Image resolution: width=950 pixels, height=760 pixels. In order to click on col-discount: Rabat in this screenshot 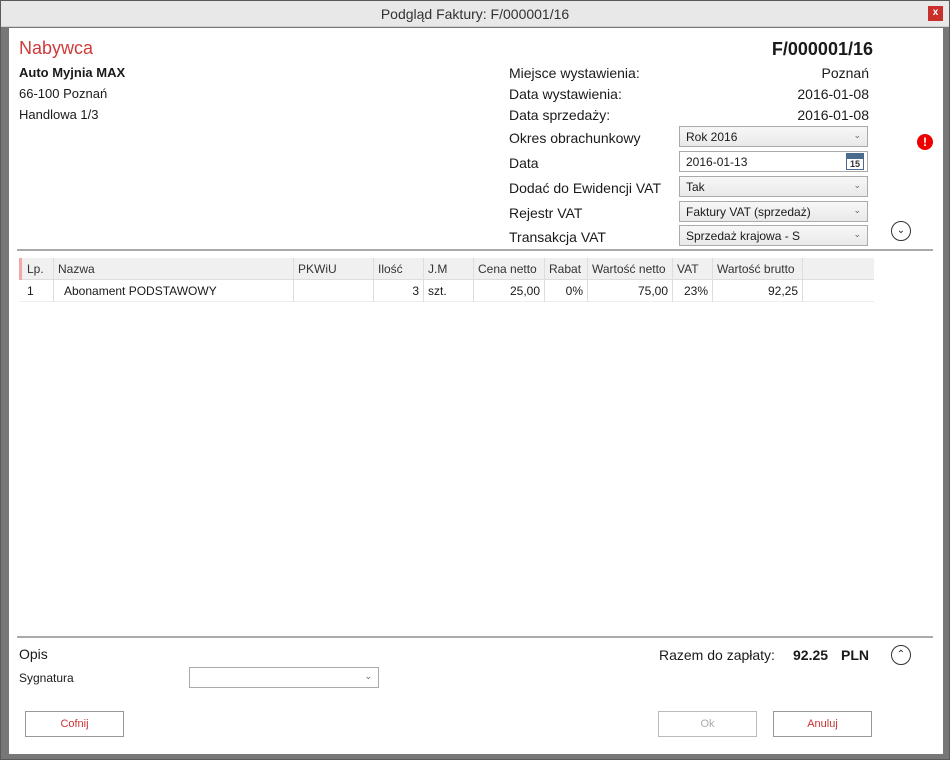, I will do `click(566, 269)`.